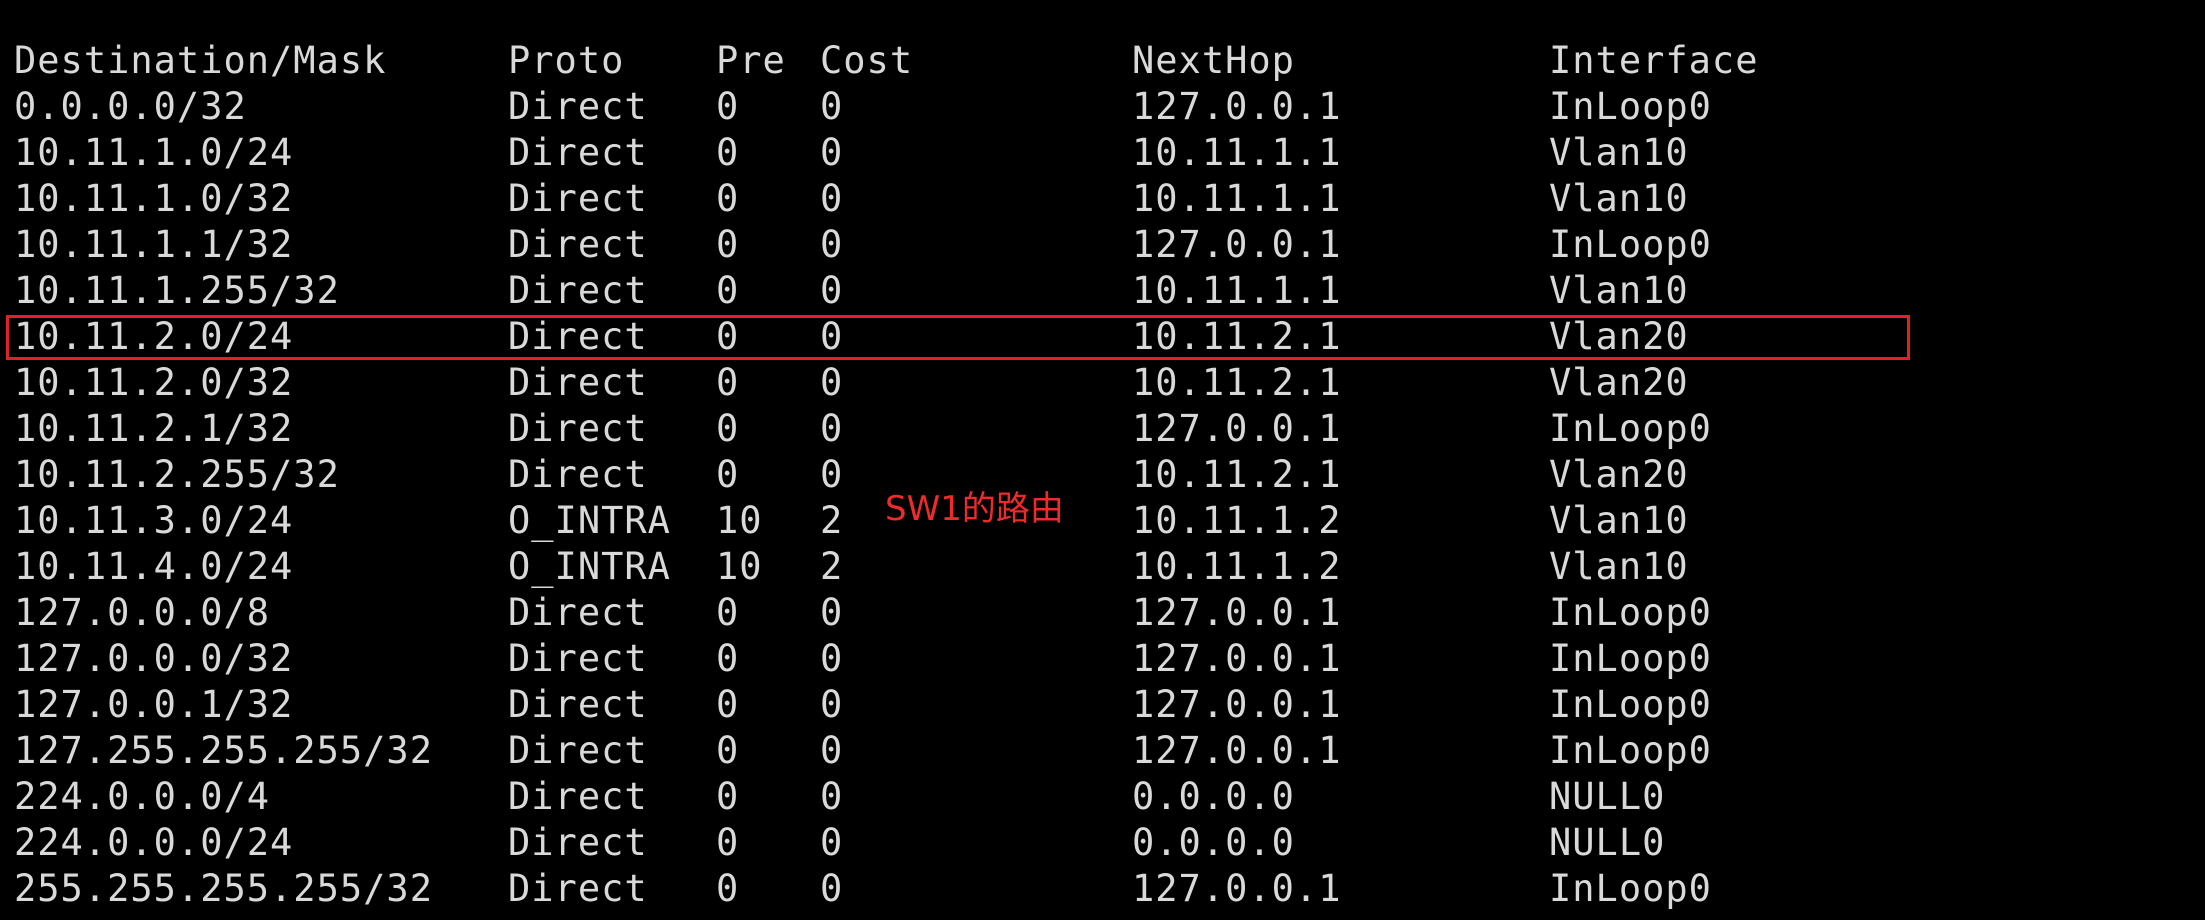  Describe the element at coordinates (154, 428) in the screenshot. I see `route-destination: 10.11.2.1/32` at that location.